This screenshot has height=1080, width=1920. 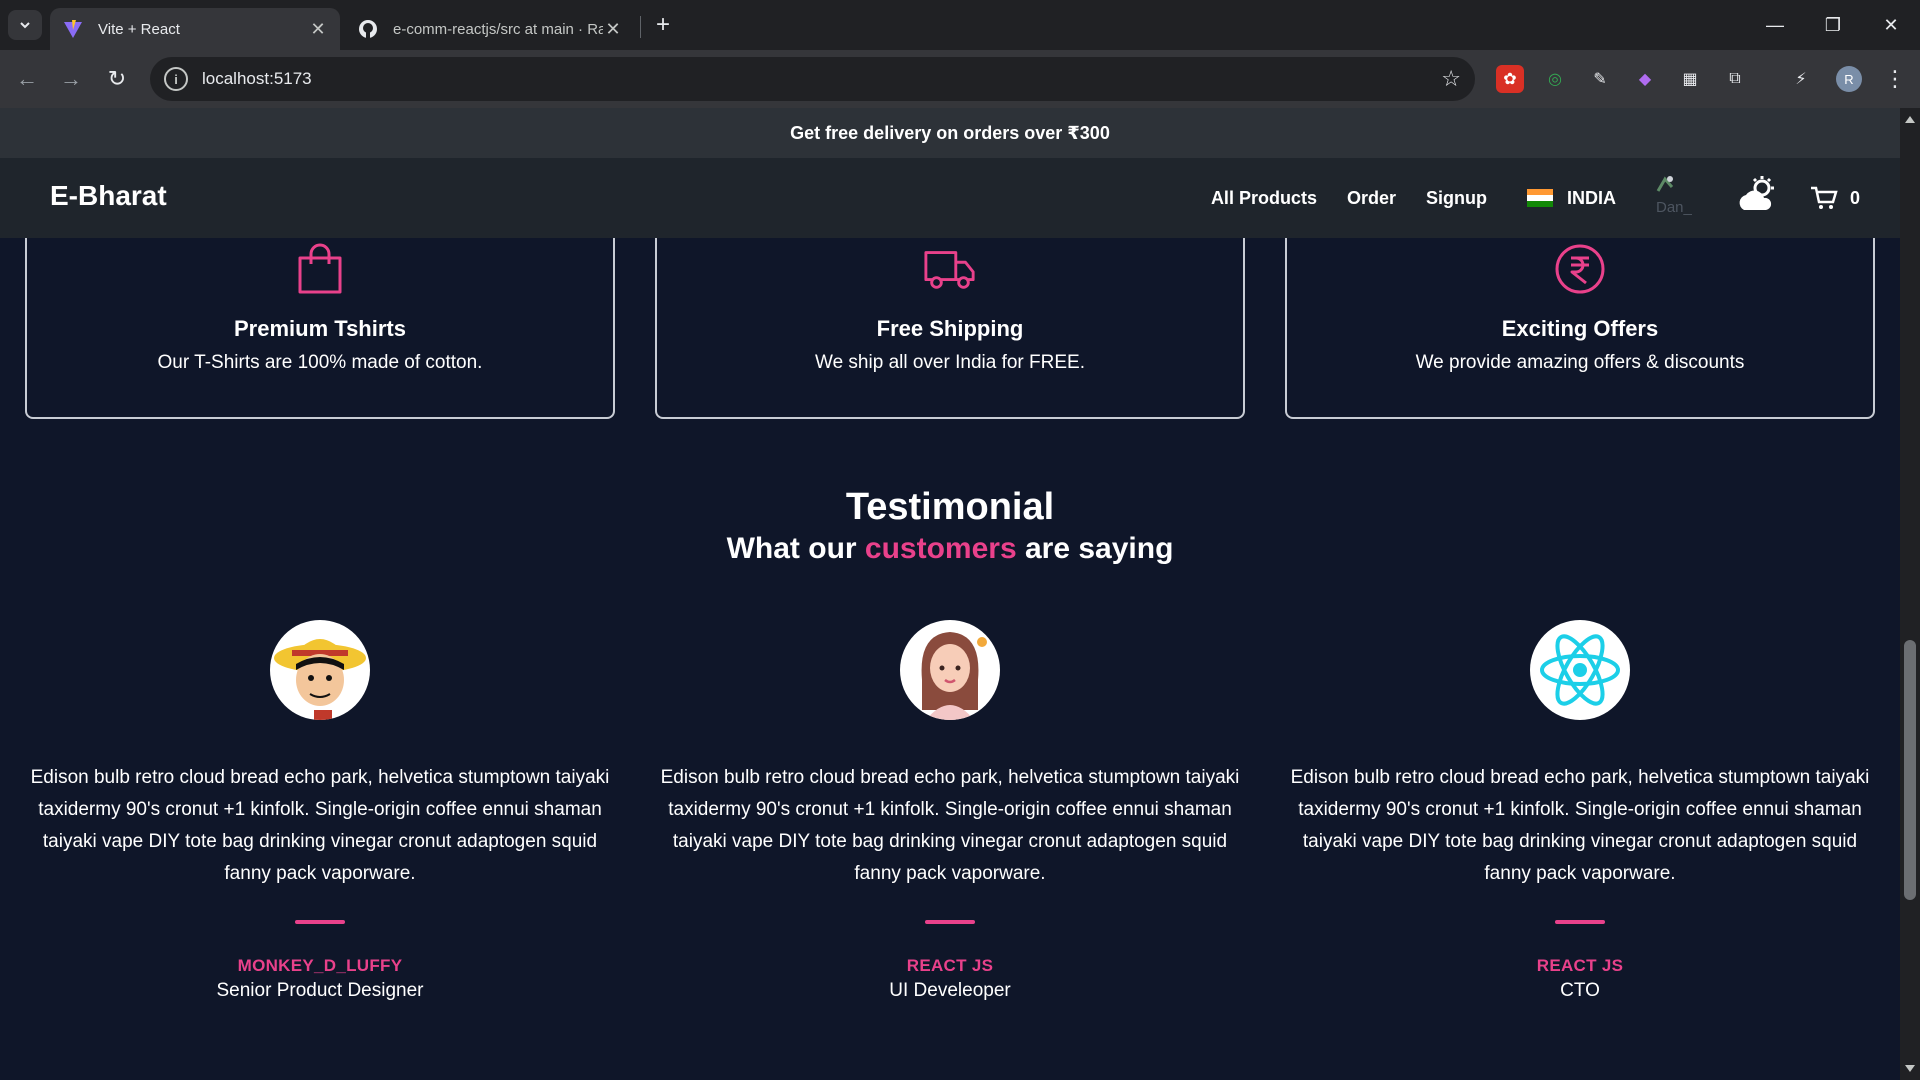 I want to click on truck-icon, so click(x=950, y=269).